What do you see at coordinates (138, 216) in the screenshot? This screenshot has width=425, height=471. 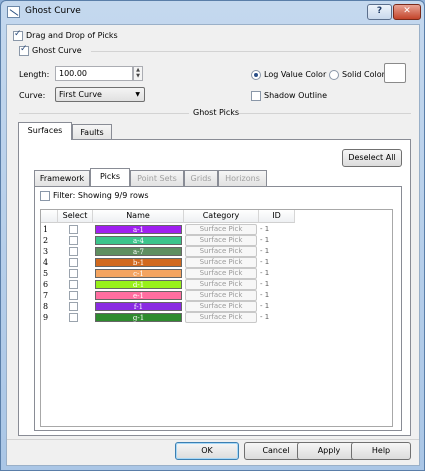 I see `col-header-name: Name` at bounding box center [138, 216].